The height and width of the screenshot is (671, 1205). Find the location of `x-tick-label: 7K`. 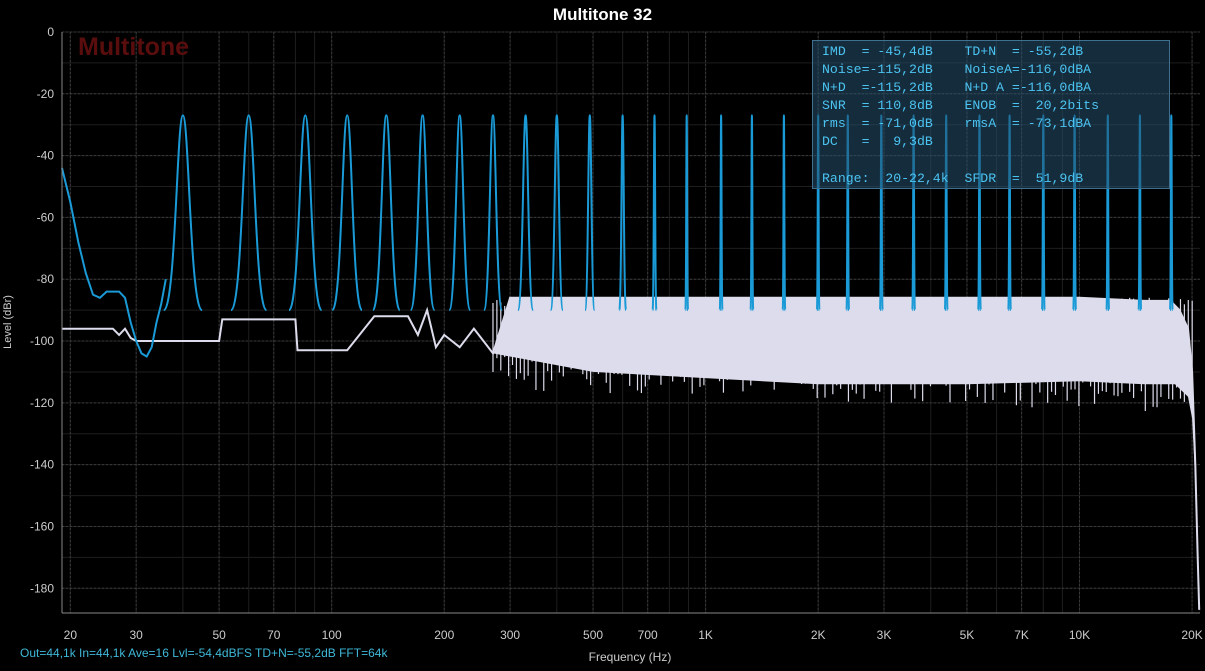

x-tick-label: 7K is located at coordinates (1021, 635).